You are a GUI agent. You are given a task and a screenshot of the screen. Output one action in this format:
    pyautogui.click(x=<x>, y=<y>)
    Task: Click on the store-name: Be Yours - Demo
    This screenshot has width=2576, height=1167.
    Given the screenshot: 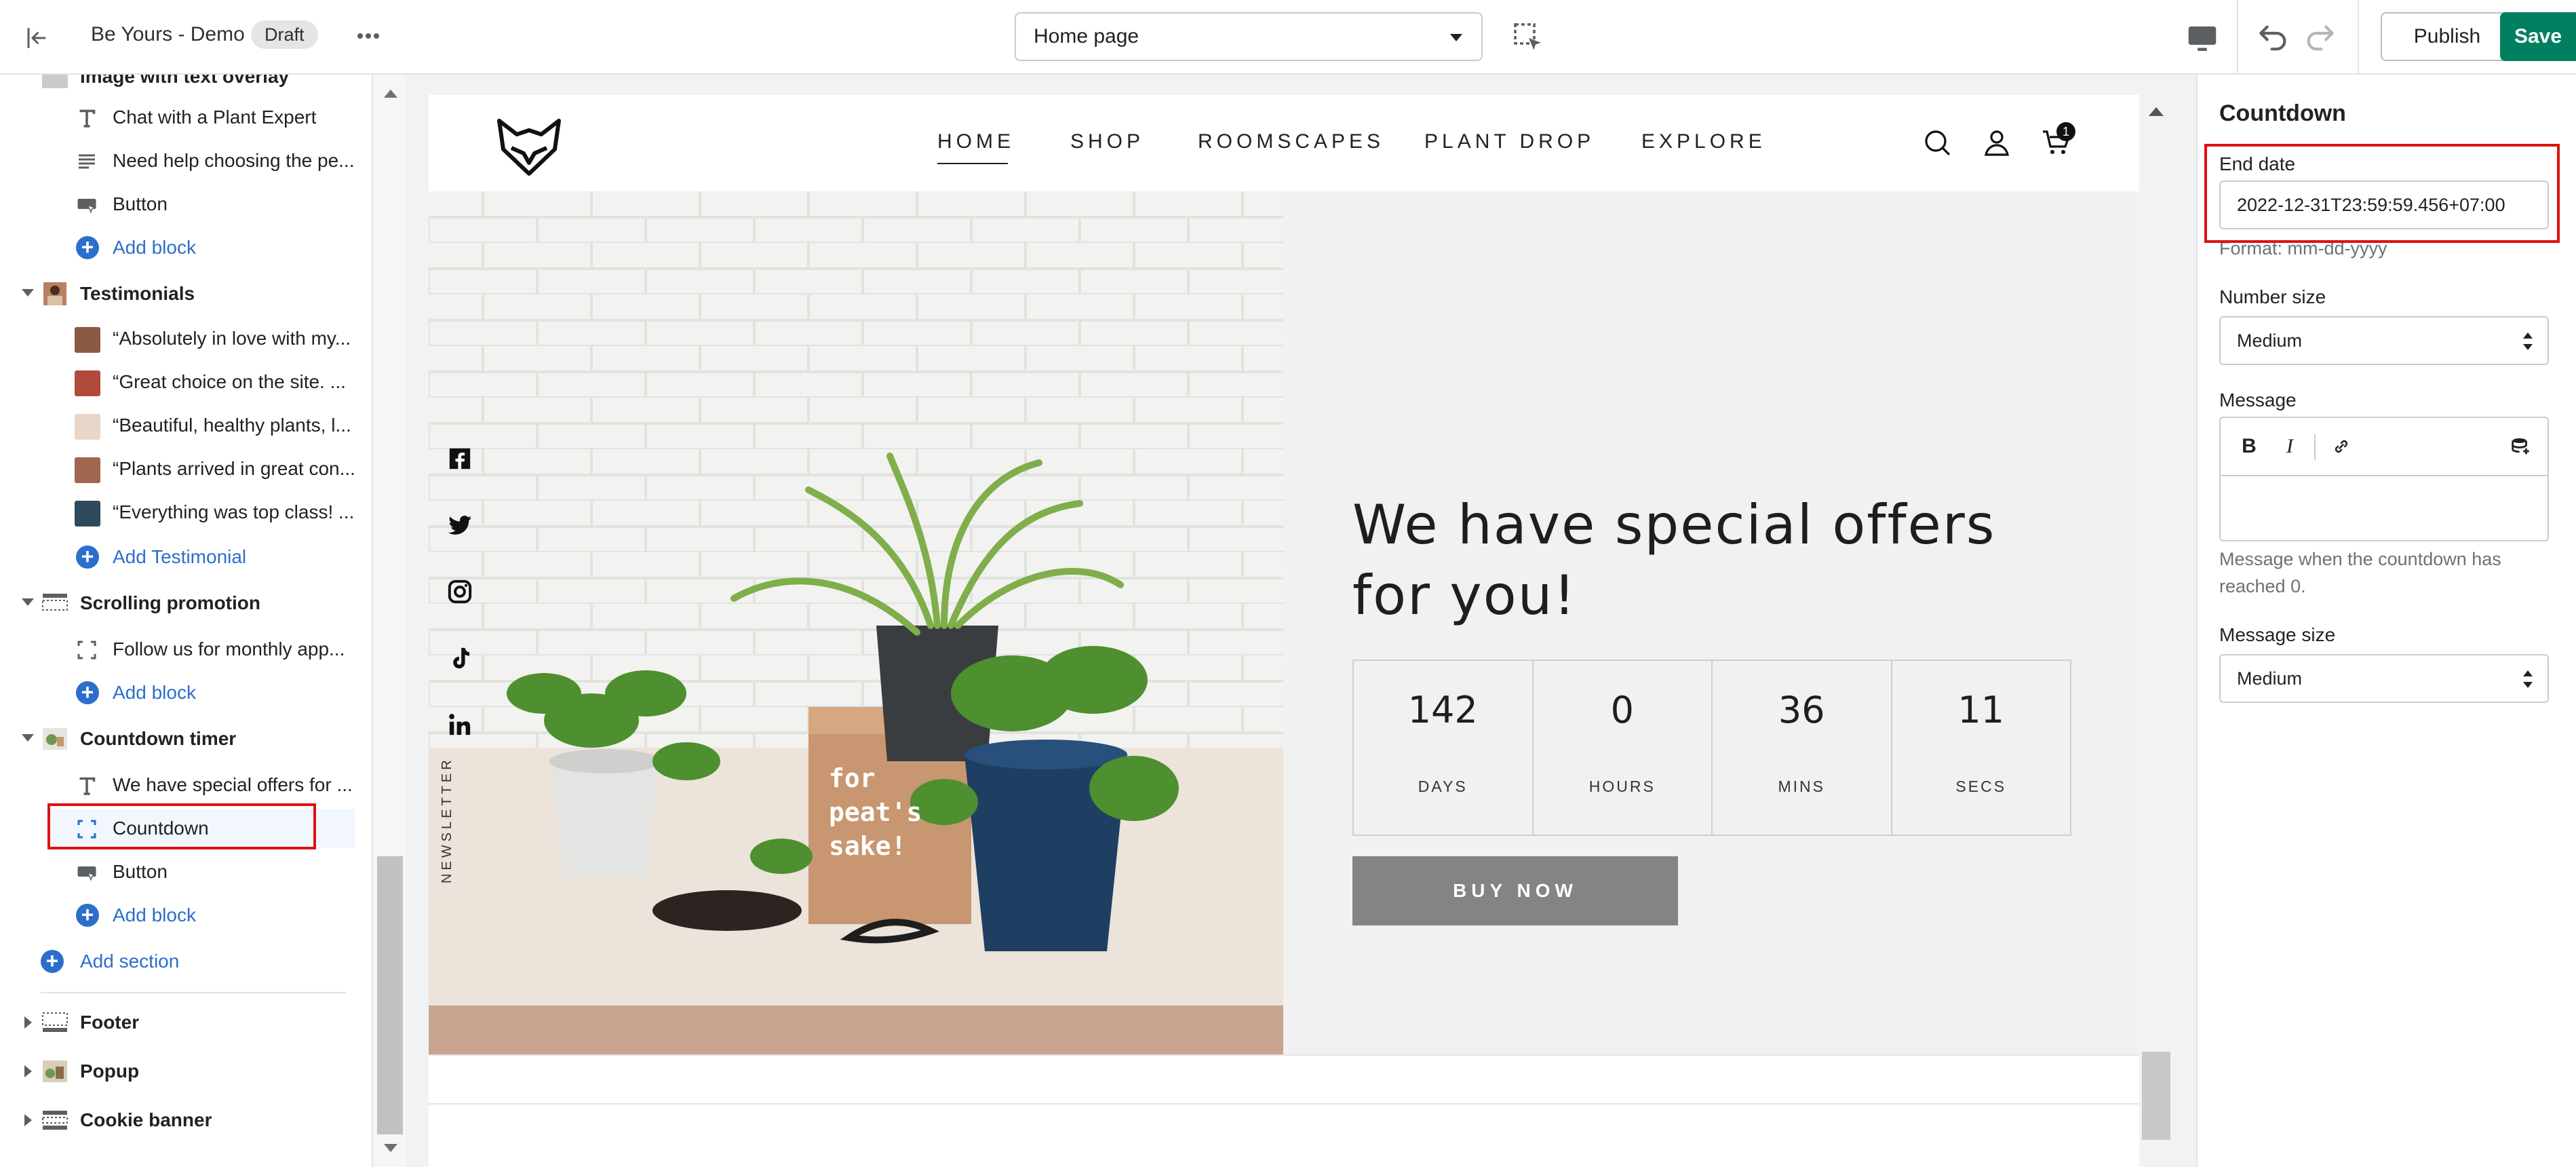 What is the action you would take?
    pyautogui.click(x=168, y=34)
    